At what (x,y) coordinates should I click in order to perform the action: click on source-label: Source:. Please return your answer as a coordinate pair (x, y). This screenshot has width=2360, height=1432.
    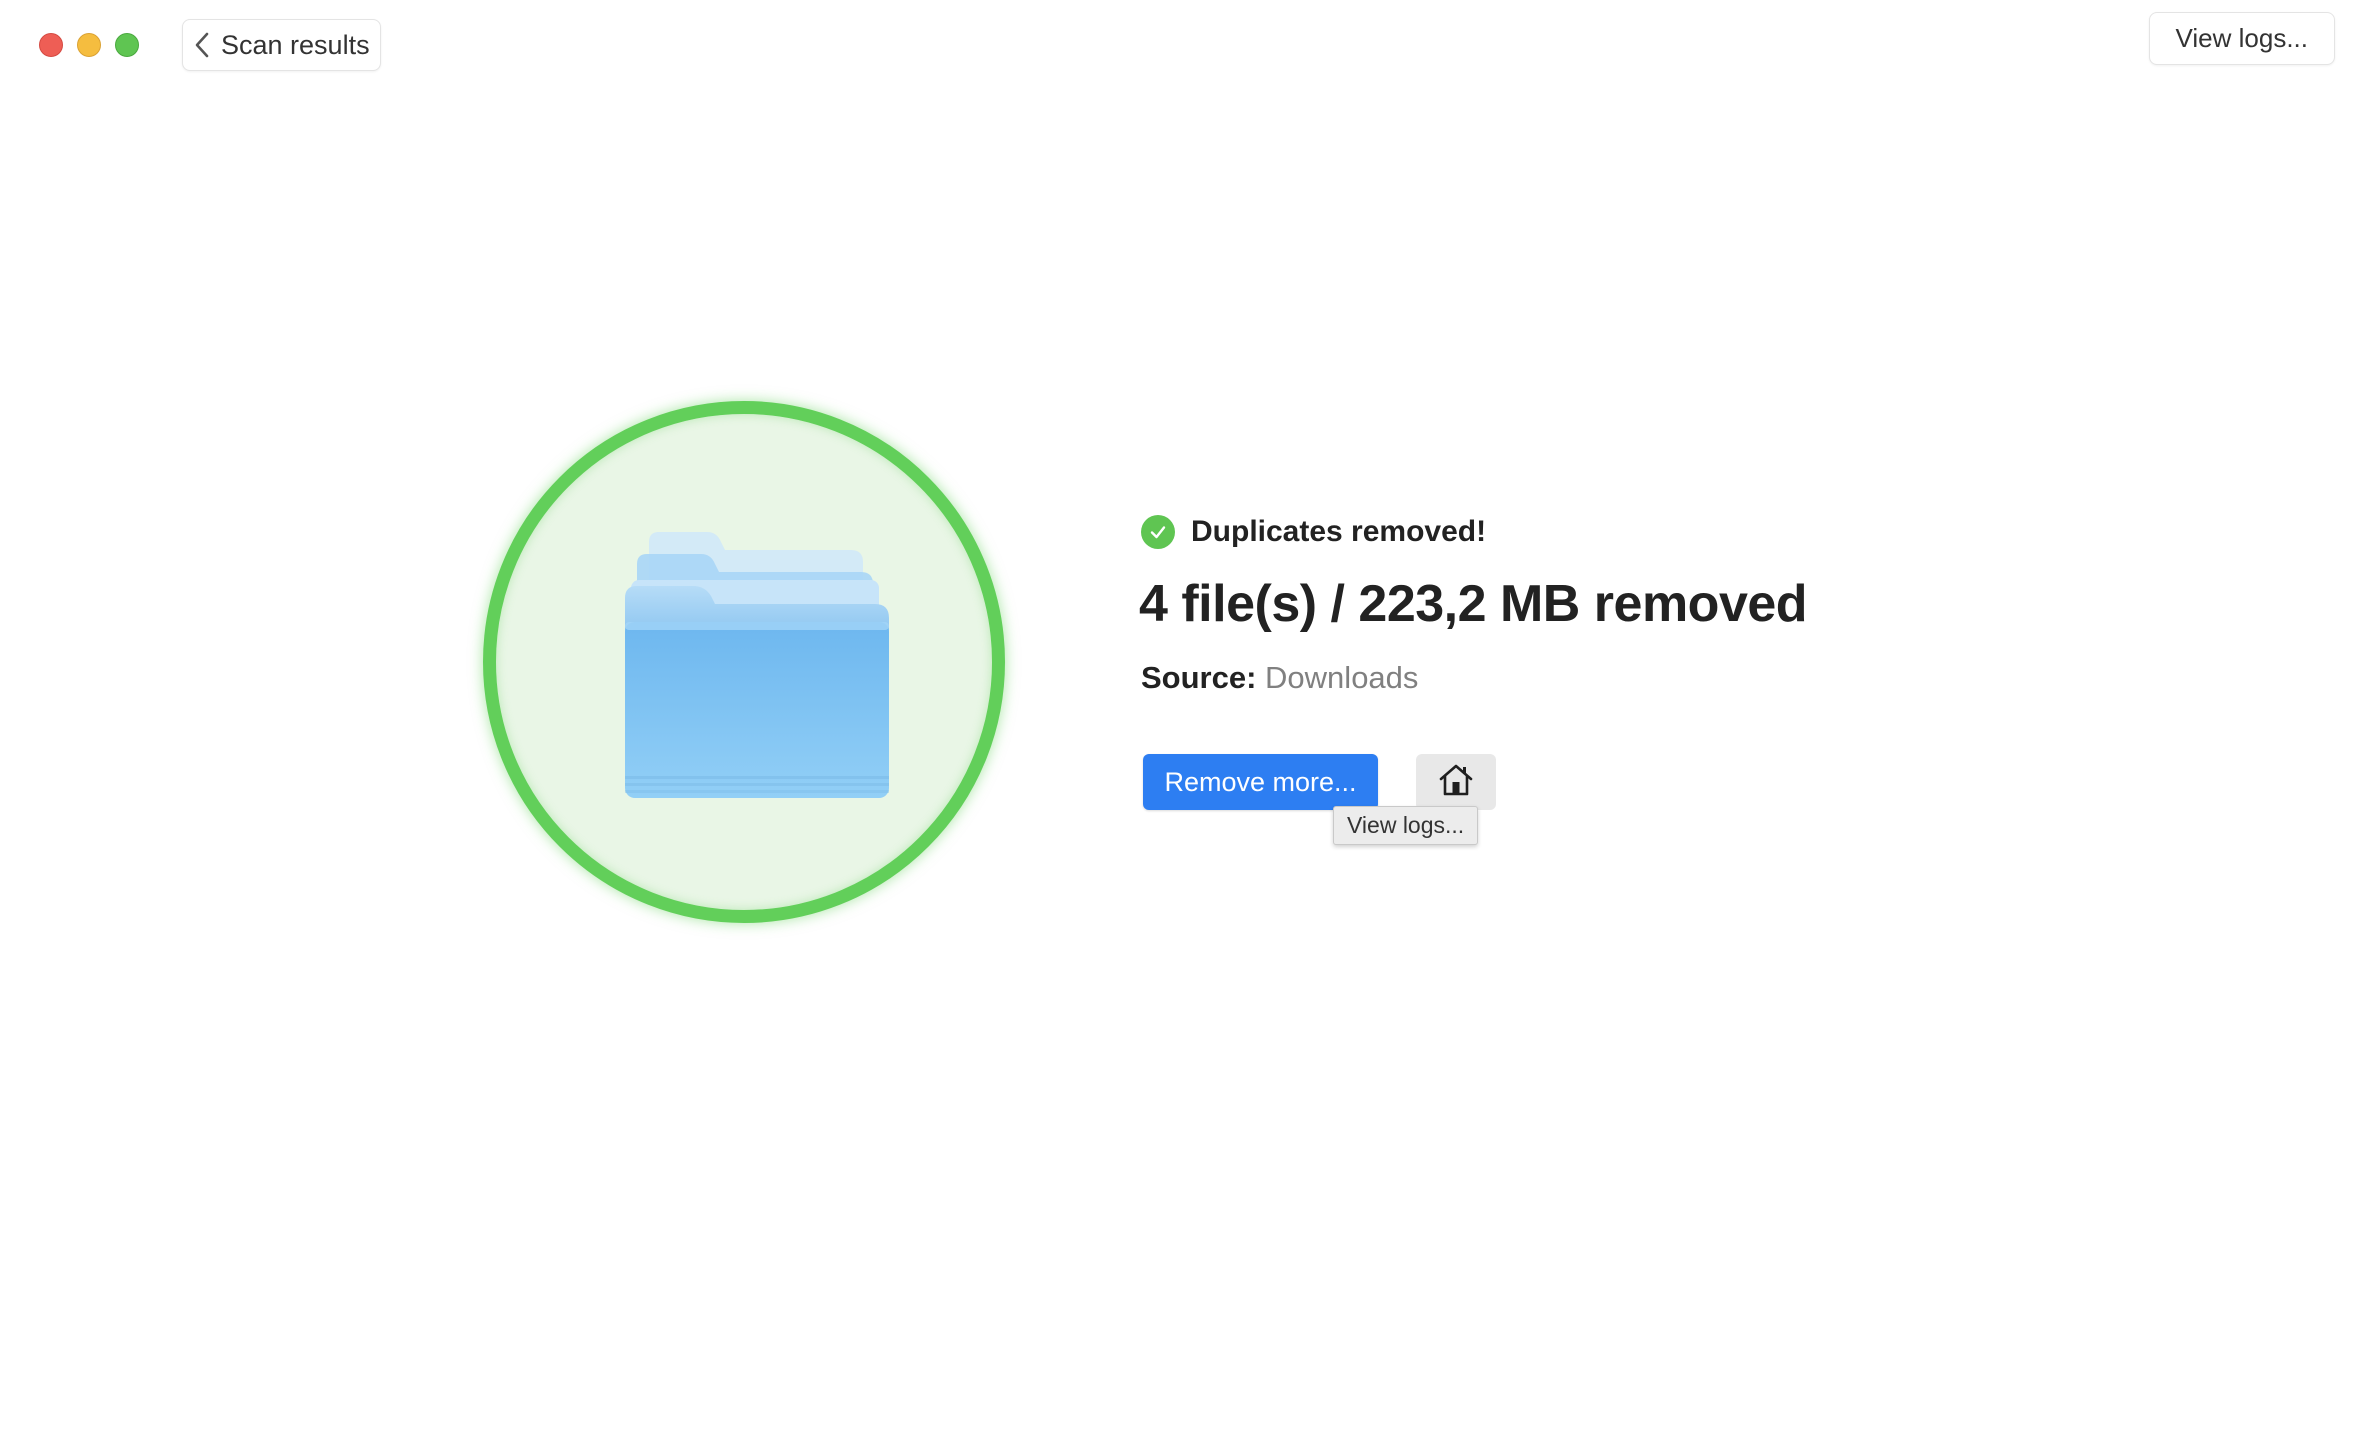
    Looking at the image, I should click on (1199, 677).